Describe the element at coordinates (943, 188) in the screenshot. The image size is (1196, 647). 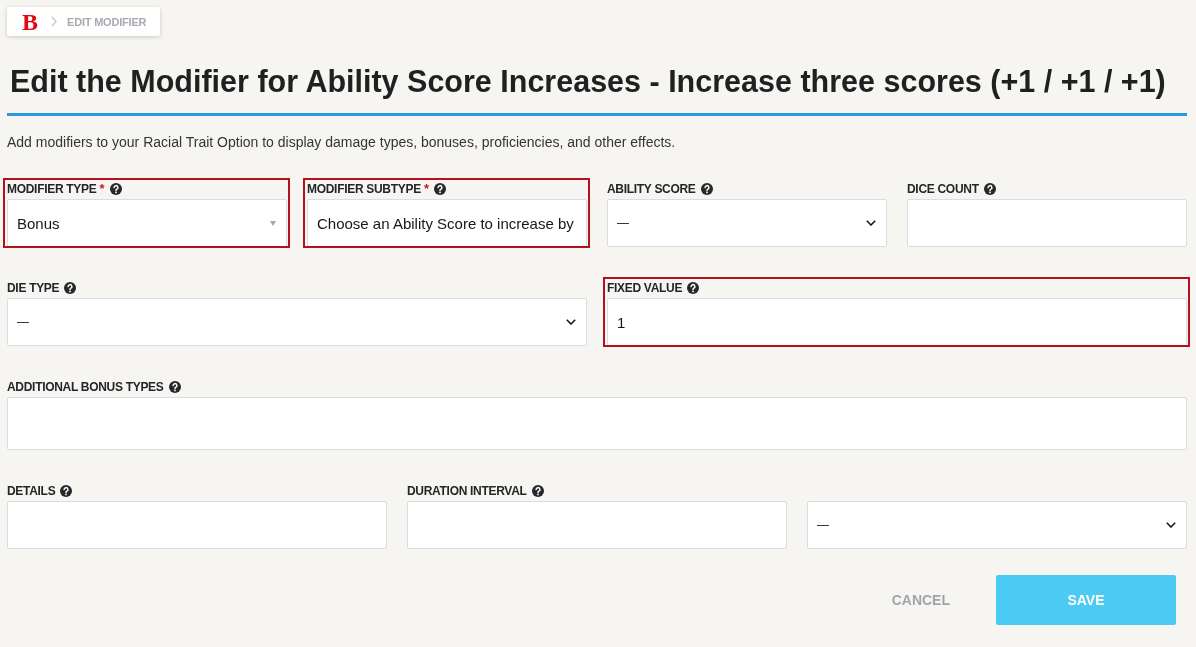
I see `field-label: DICE COUNT` at that location.